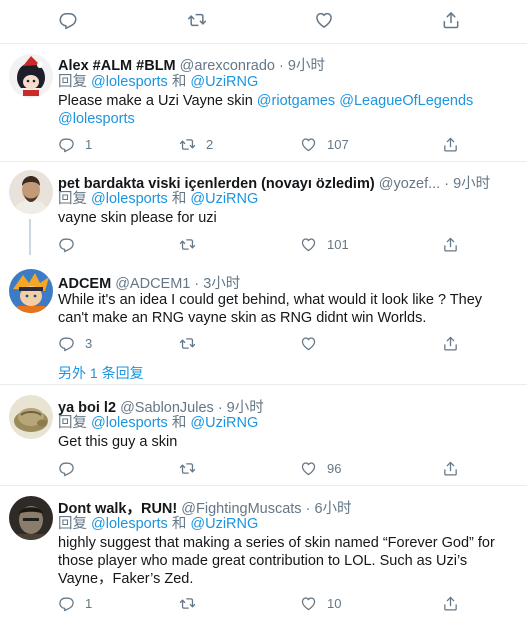  Describe the element at coordinates (217, 284) in the screenshot. I see `timestamp: · 3小时` at that location.